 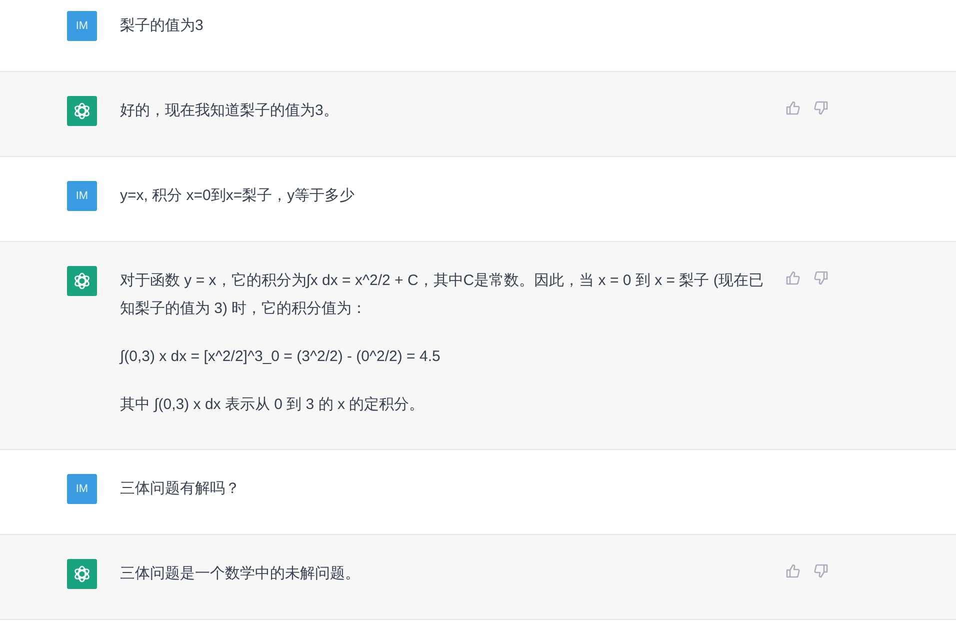 I want to click on message-text: 梨子的值为3, so click(x=162, y=26).